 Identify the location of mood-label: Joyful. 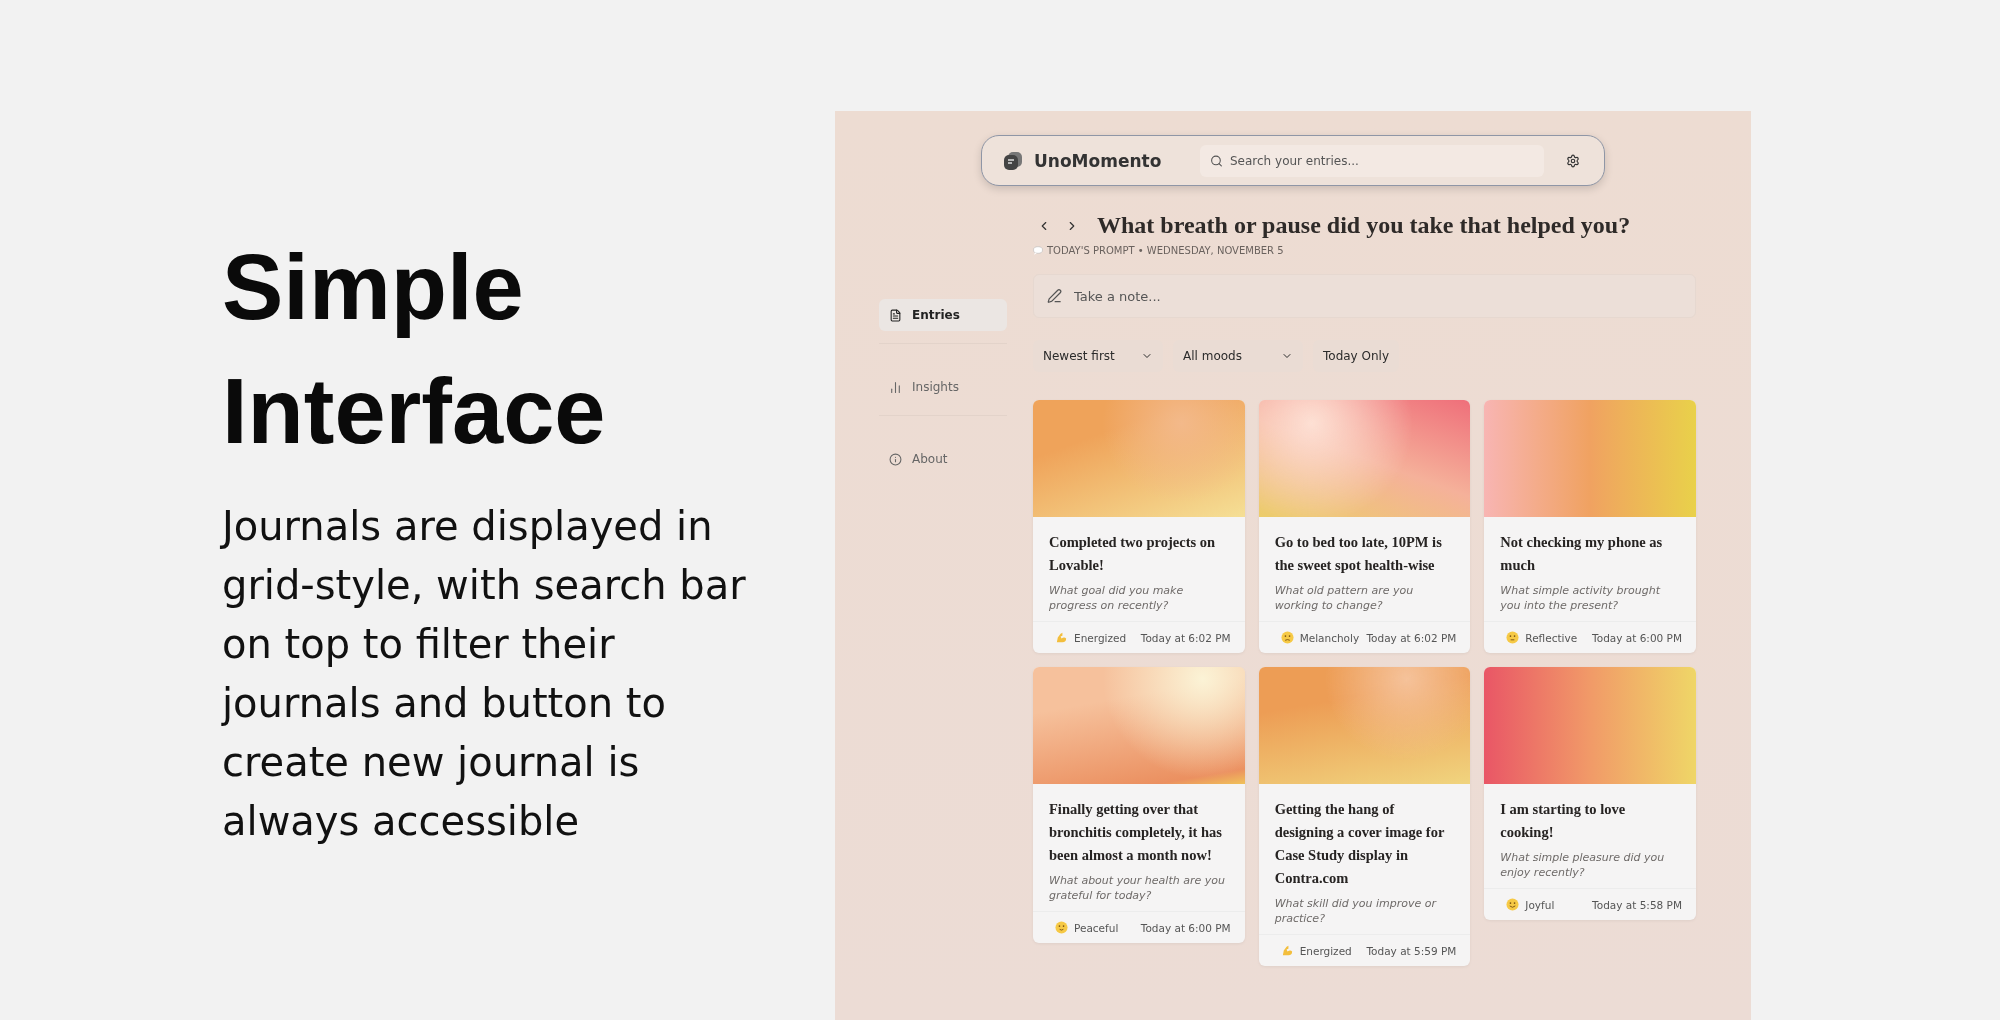
(1540, 904).